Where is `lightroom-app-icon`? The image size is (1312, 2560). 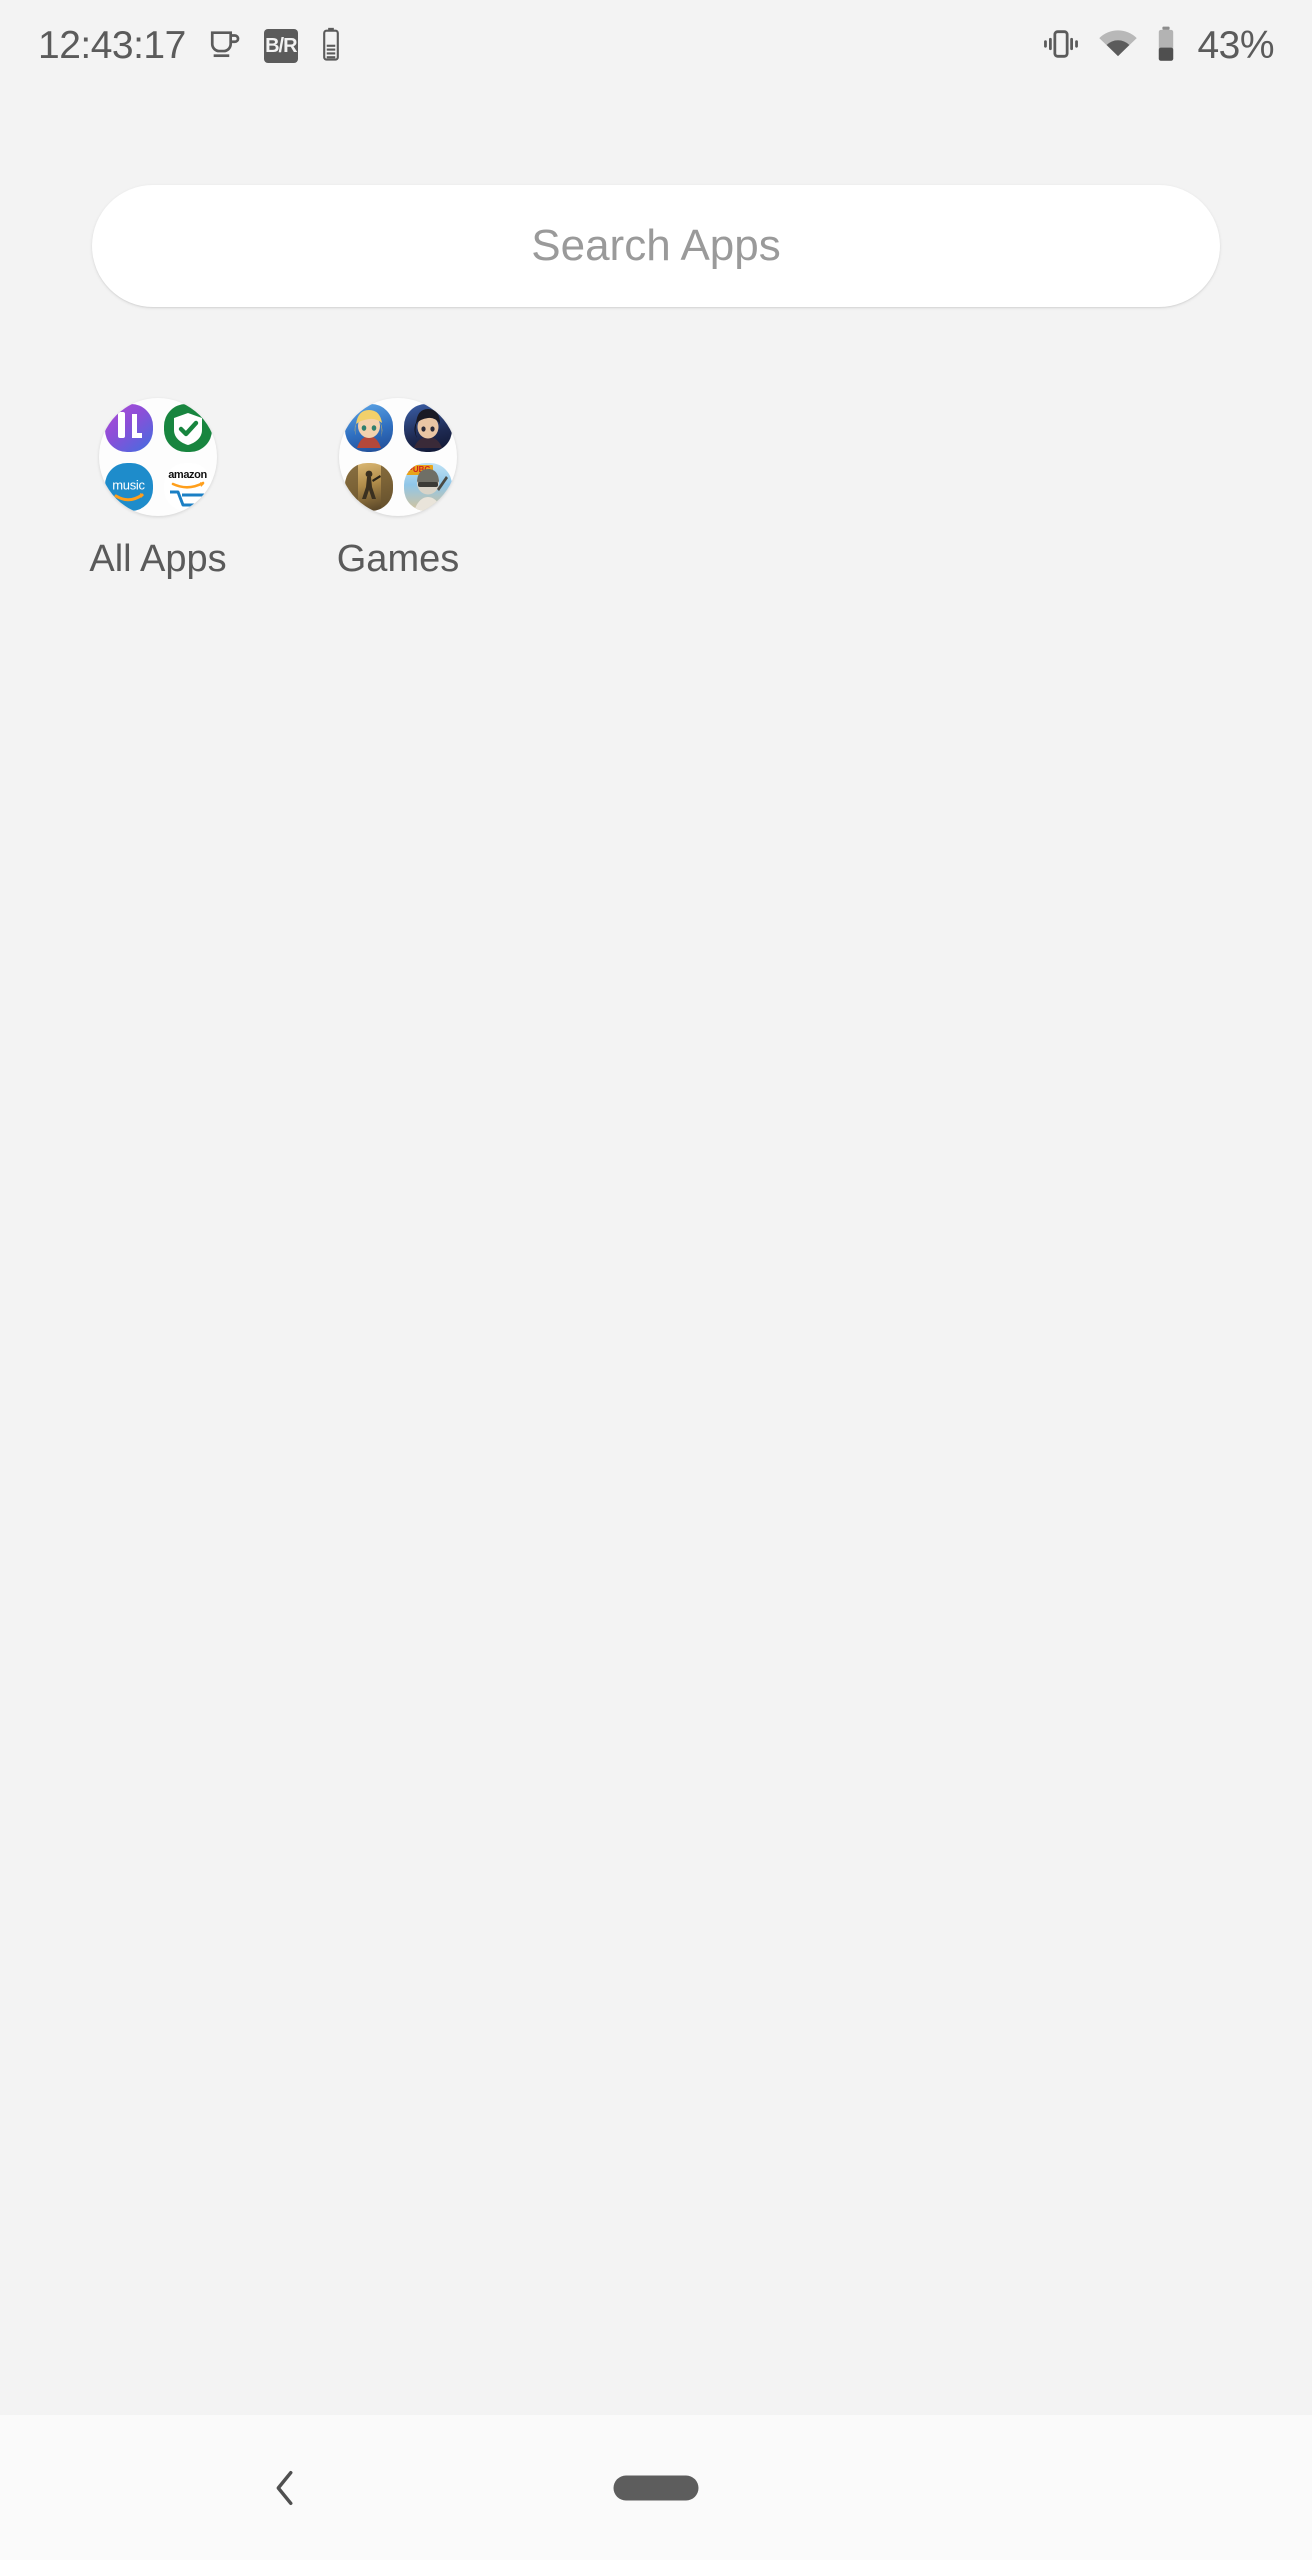 lightroom-app-icon is located at coordinates (128, 427).